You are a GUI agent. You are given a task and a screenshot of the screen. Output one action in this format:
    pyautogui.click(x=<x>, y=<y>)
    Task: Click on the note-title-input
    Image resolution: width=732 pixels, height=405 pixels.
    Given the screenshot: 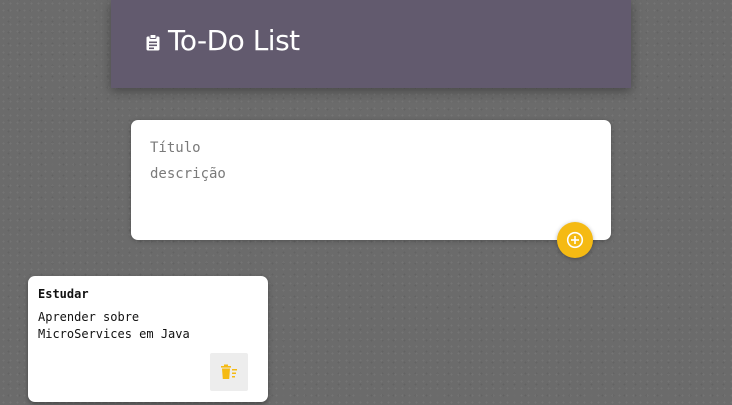 What is the action you would take?
    pyautogui.click(x=370, y=148)
    